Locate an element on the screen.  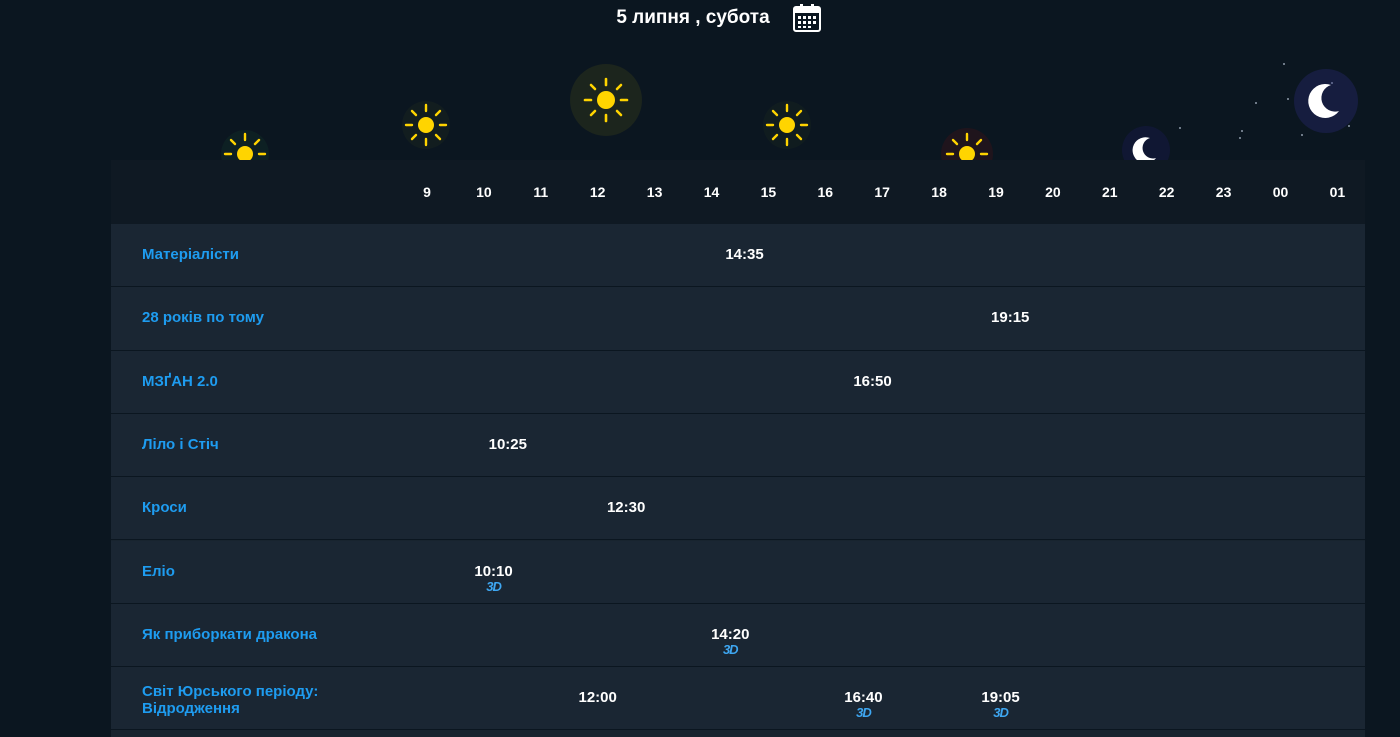
session-time-button: 14:20 3D is located at coordinates (730, 641).